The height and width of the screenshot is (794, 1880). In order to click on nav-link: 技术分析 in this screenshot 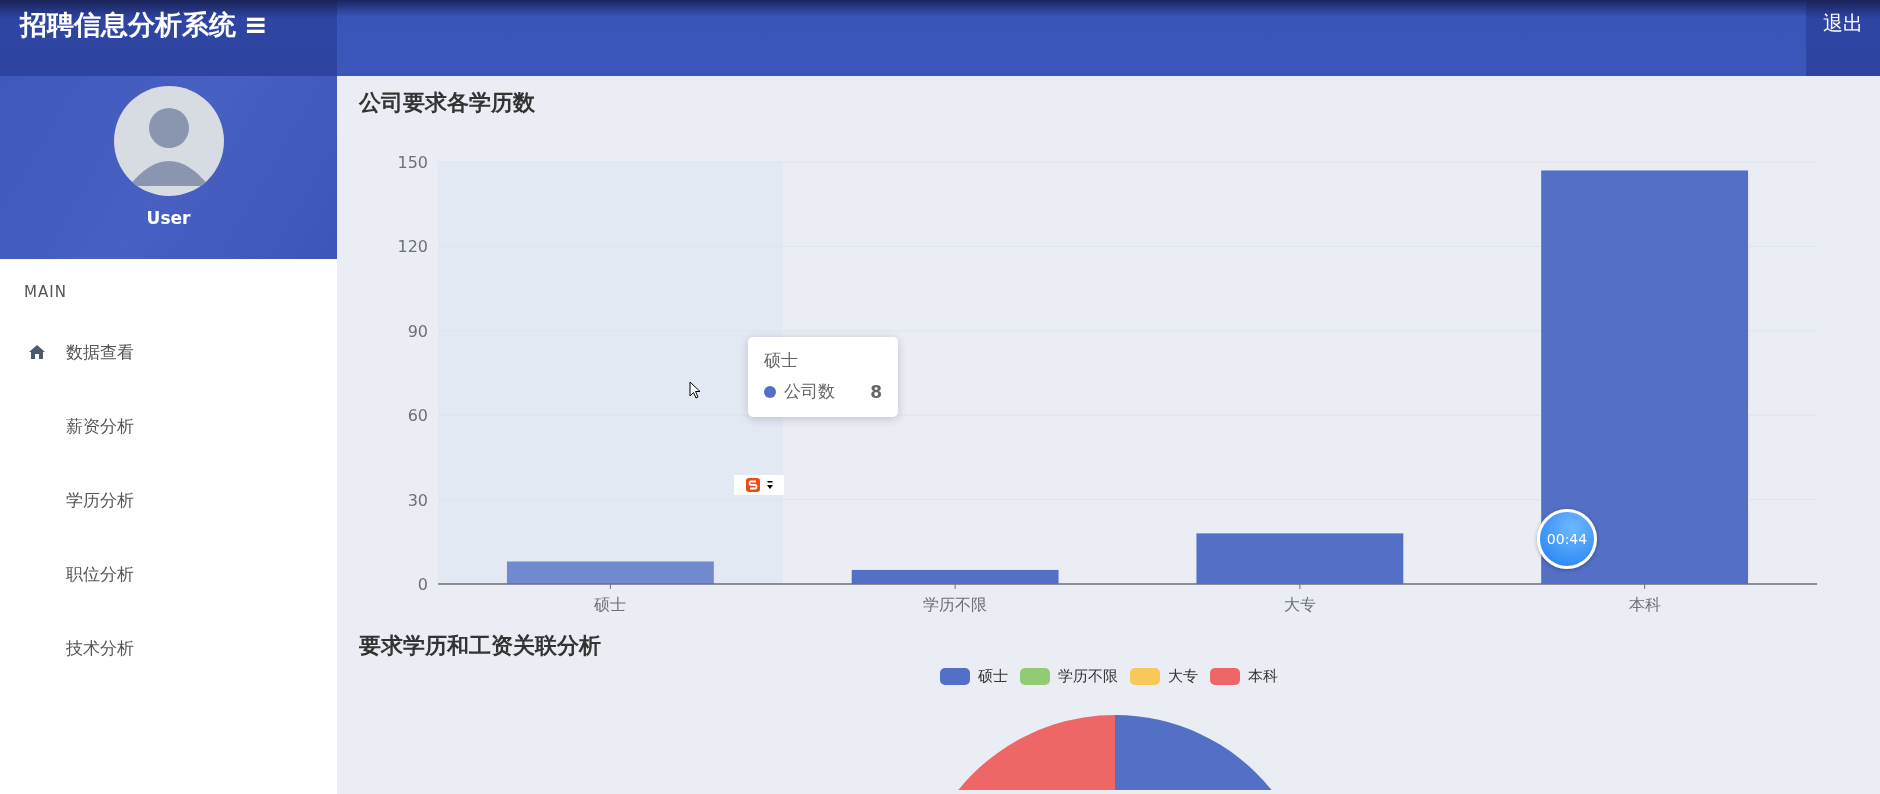, I will do `click(100, 648)`.